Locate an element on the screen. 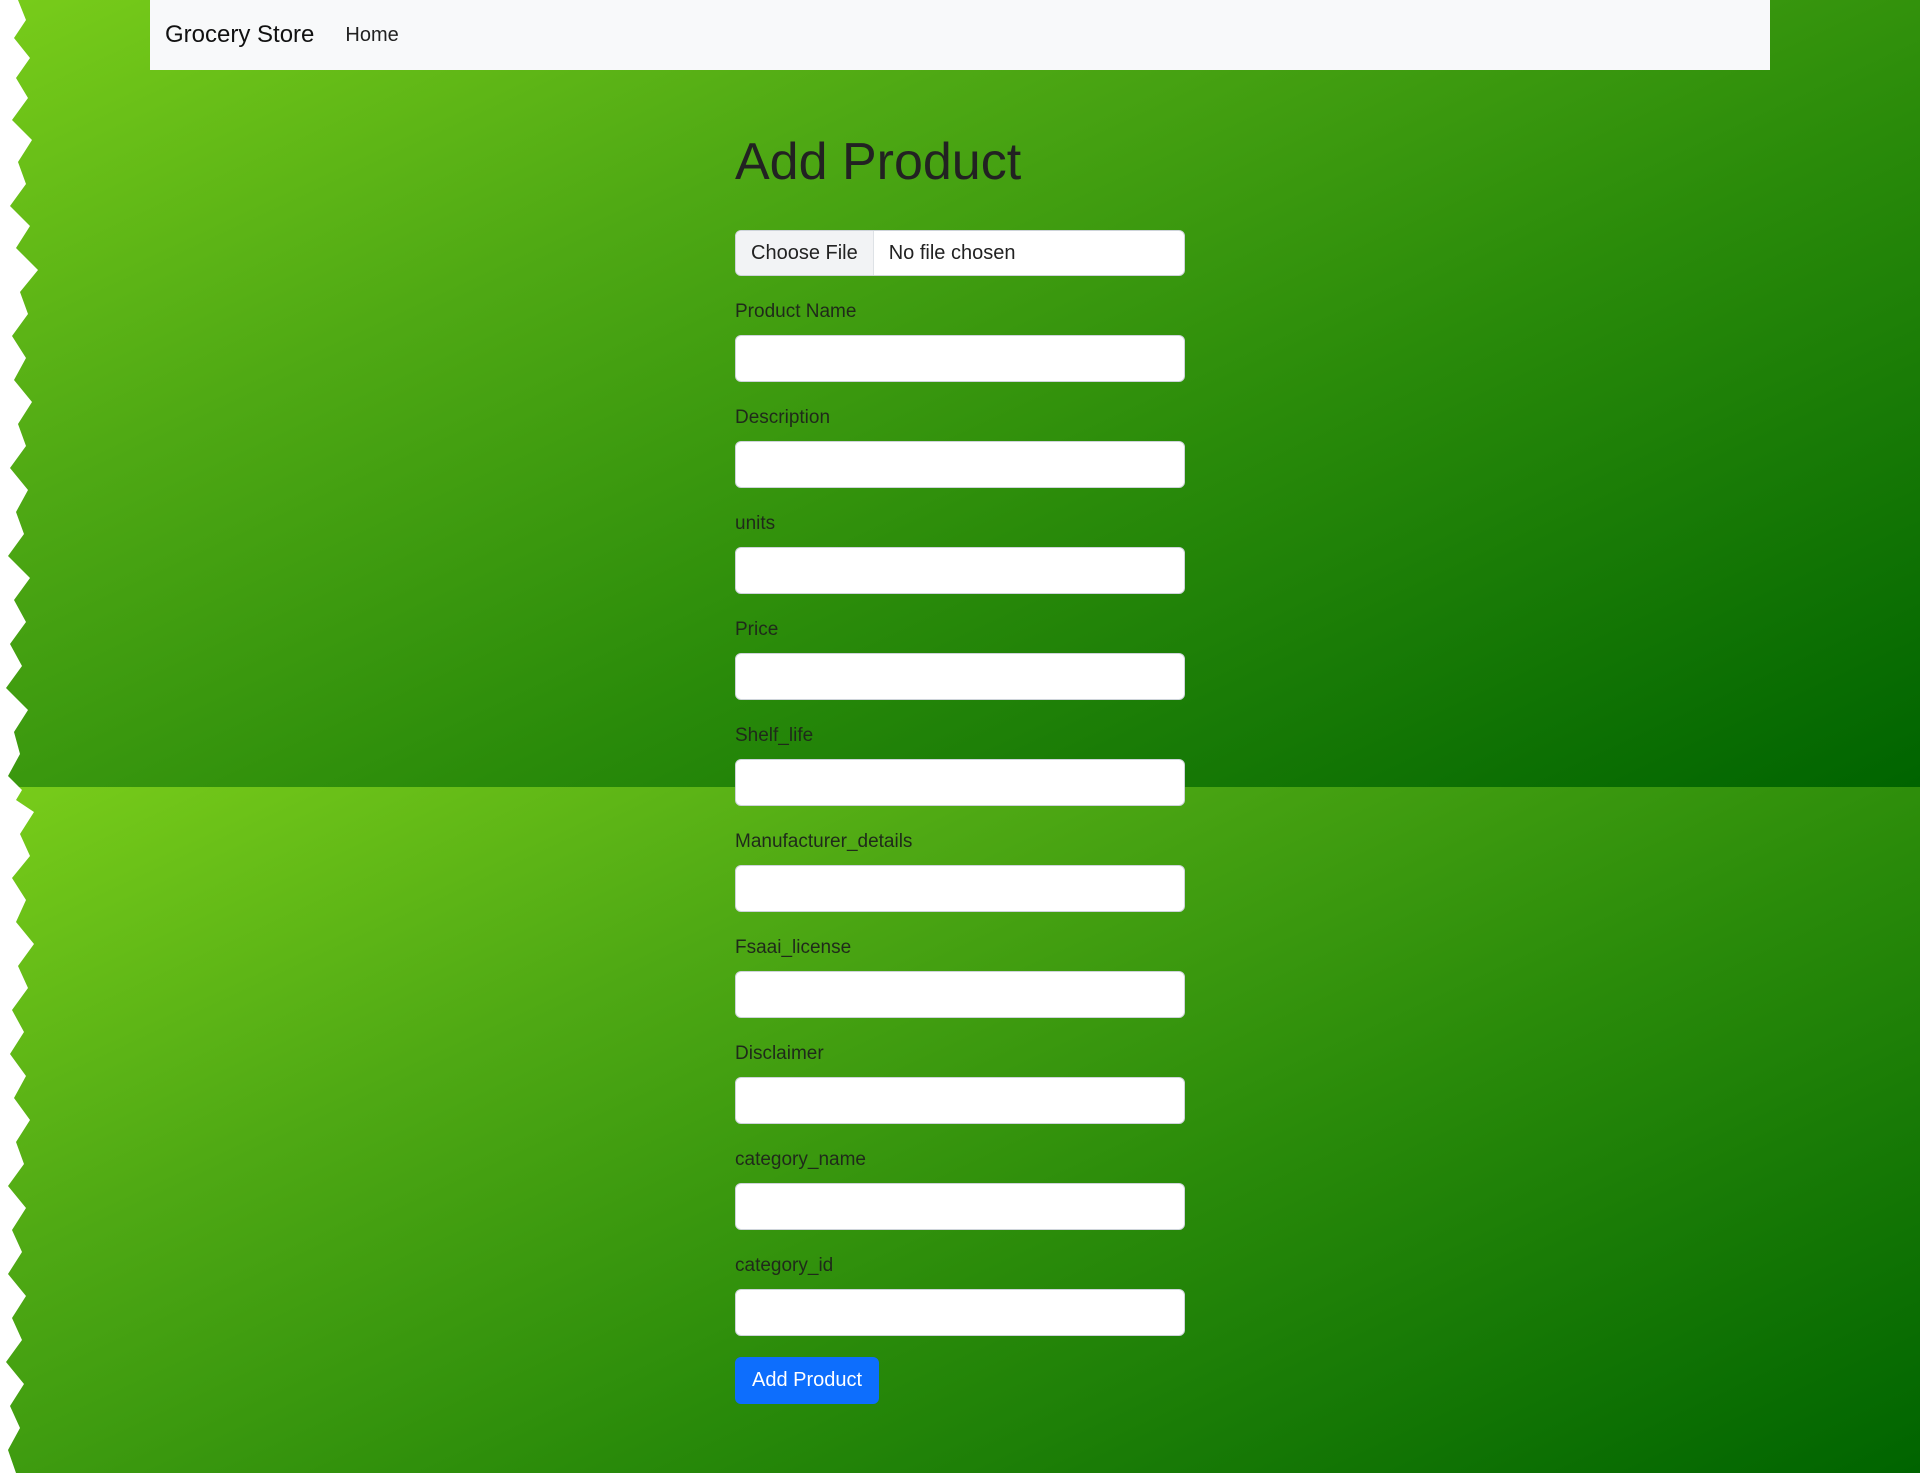 This screenshot has width=1920, height=1473. field-label: Disclaimer is located at coordinates (779, 1053).